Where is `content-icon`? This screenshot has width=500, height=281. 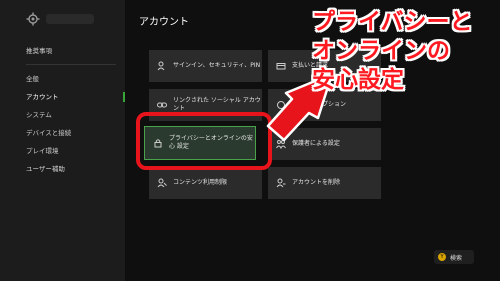
content-icon is located at coordinates (162, 183).